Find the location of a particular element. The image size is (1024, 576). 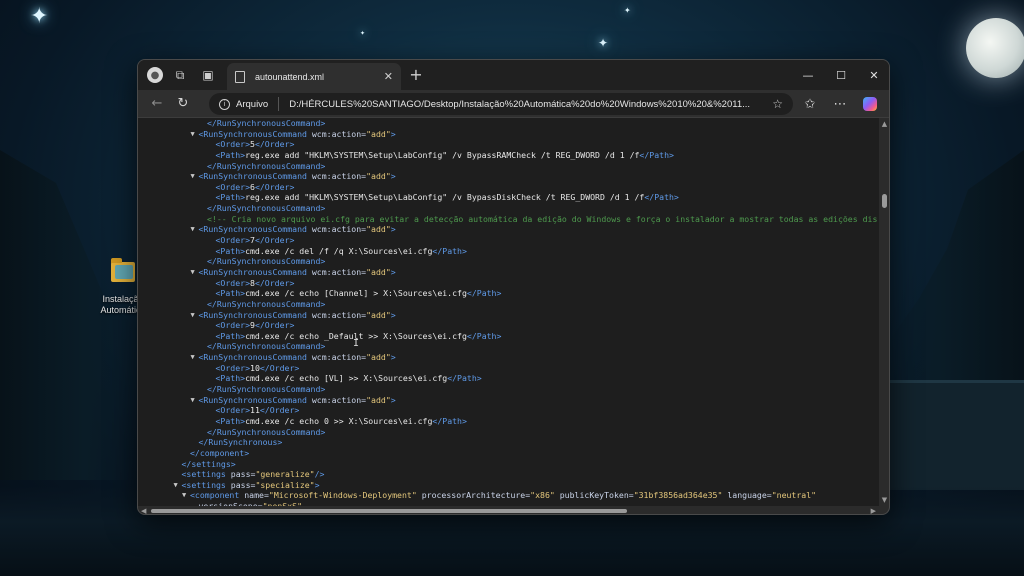

code-token: "Microsoft-Windows-Deployment" is located at coordinates (342, 495).